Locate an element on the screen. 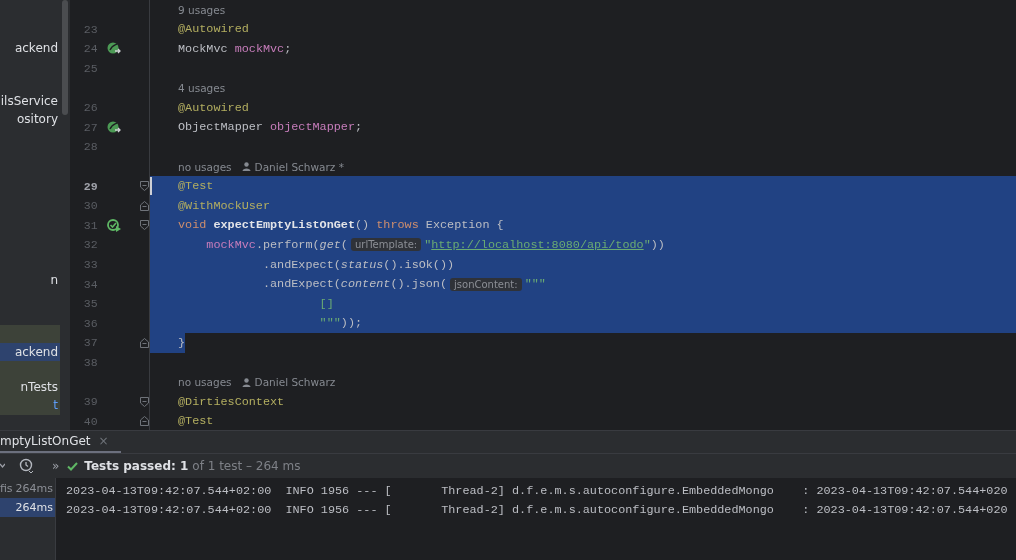 This screenshot has width=1016, height=560. author-hint: Daniel Schwarz * is located at coordinates (299, 166).